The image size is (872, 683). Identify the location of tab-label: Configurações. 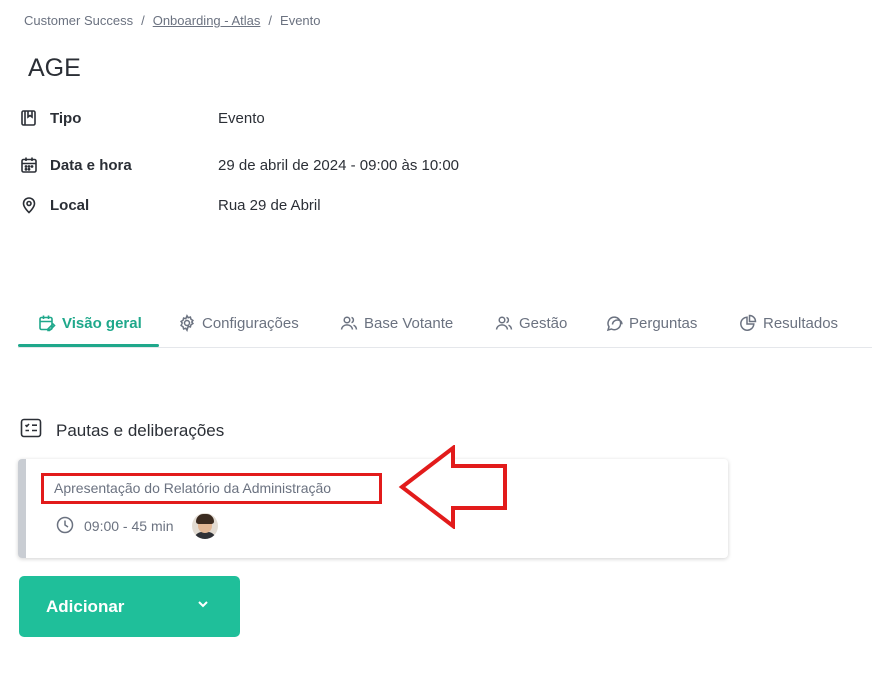
(250, 323).